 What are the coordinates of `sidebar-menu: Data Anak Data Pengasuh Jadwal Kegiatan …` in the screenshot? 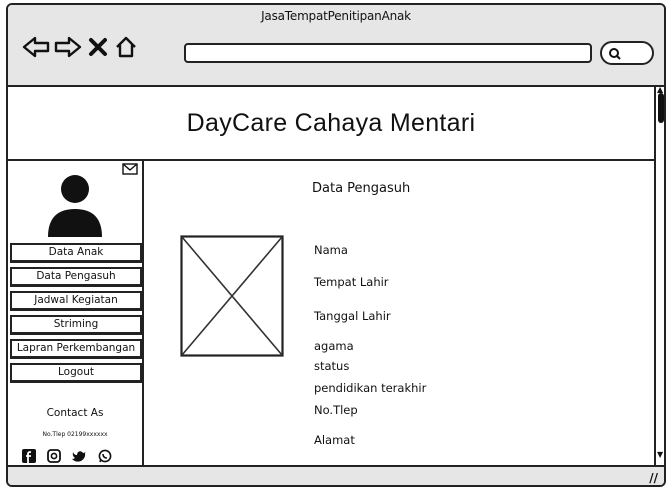 It's located at (77, 315).